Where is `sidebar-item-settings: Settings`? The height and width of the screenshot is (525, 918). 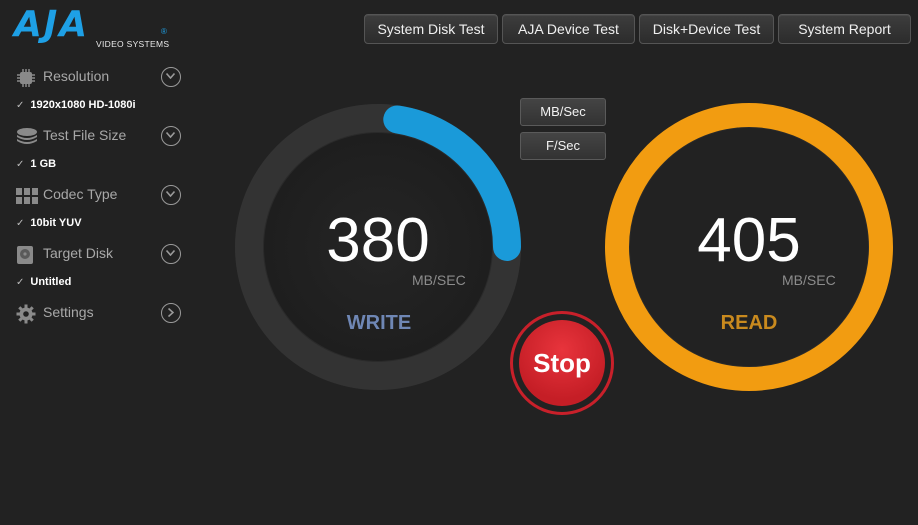
sidebar-item-settings: Settings is located at coordinates (100, 314).